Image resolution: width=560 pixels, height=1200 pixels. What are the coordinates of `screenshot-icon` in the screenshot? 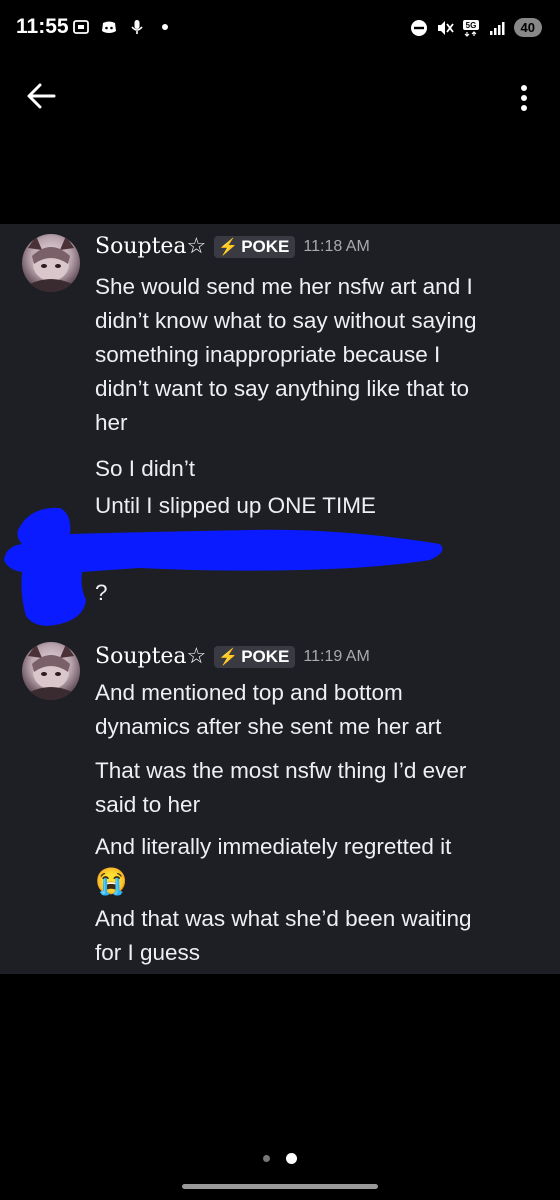 It's located at (81, 27).